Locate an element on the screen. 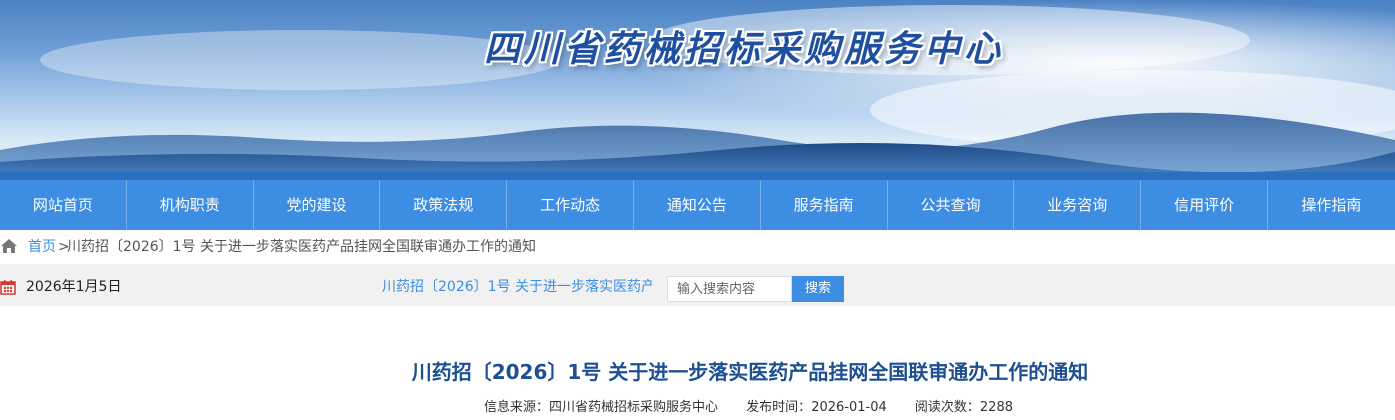 The width and height of the screenshot is (1395, 420). views-info: 阅读次数：2288 is located at coordinates (964, 407).